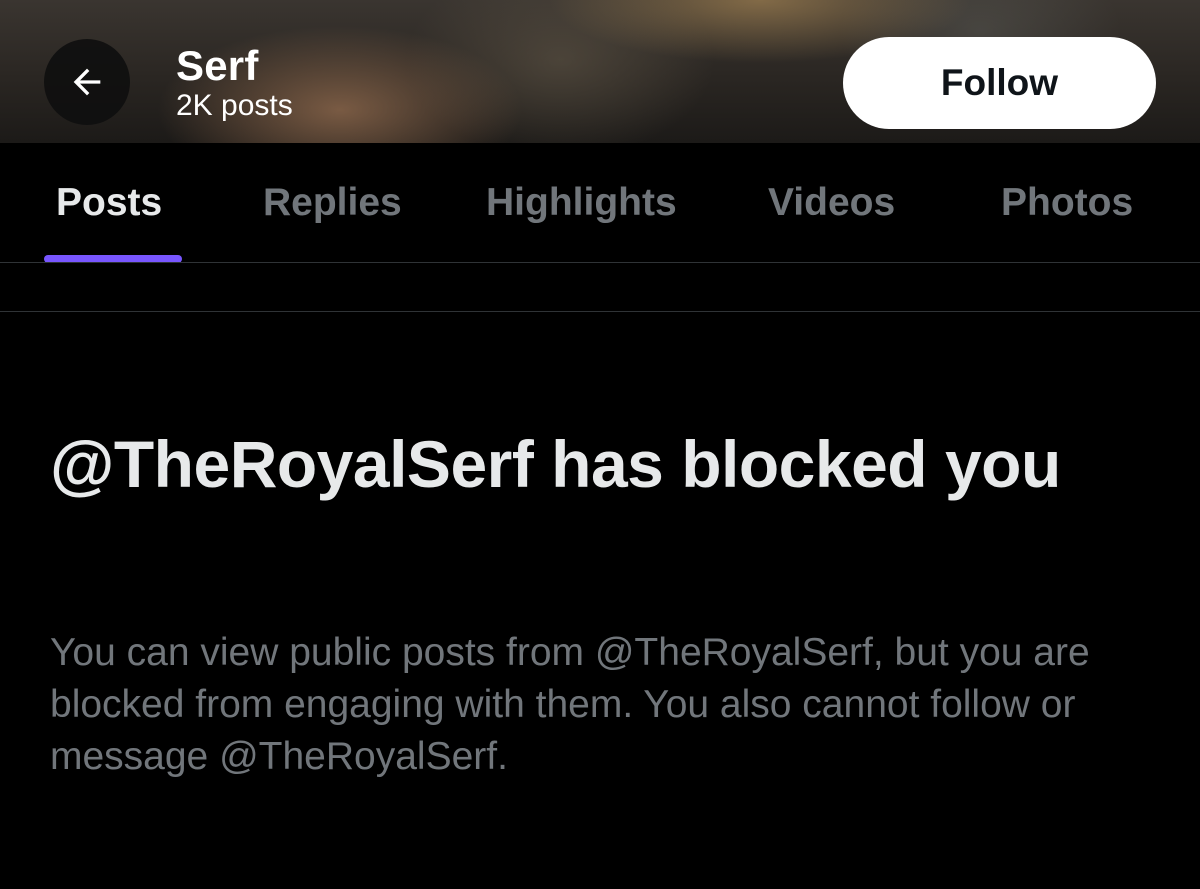 This screenshot has height=889, width=1200. I want to click on back-button, so click(87, 82).